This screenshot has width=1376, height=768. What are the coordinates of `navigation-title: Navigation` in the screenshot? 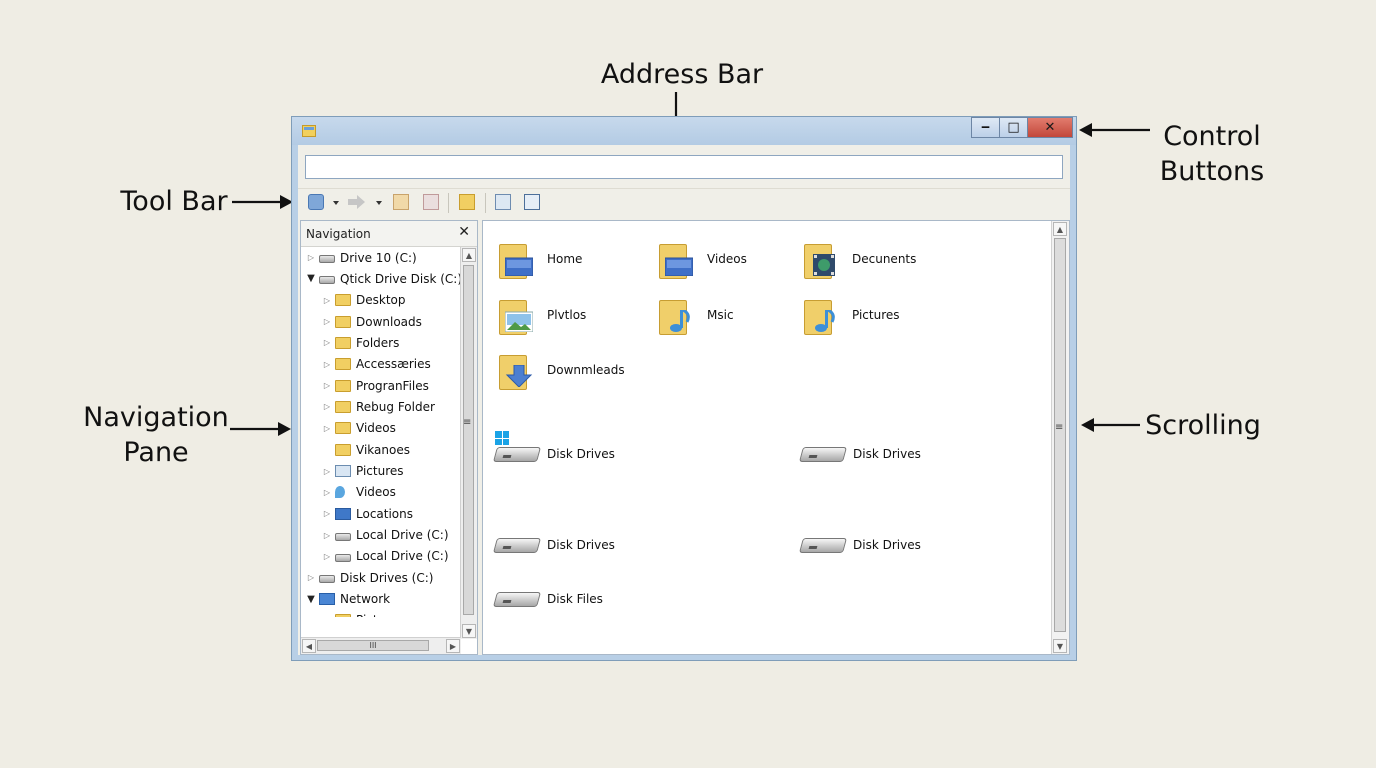 It's located at (338, 234).